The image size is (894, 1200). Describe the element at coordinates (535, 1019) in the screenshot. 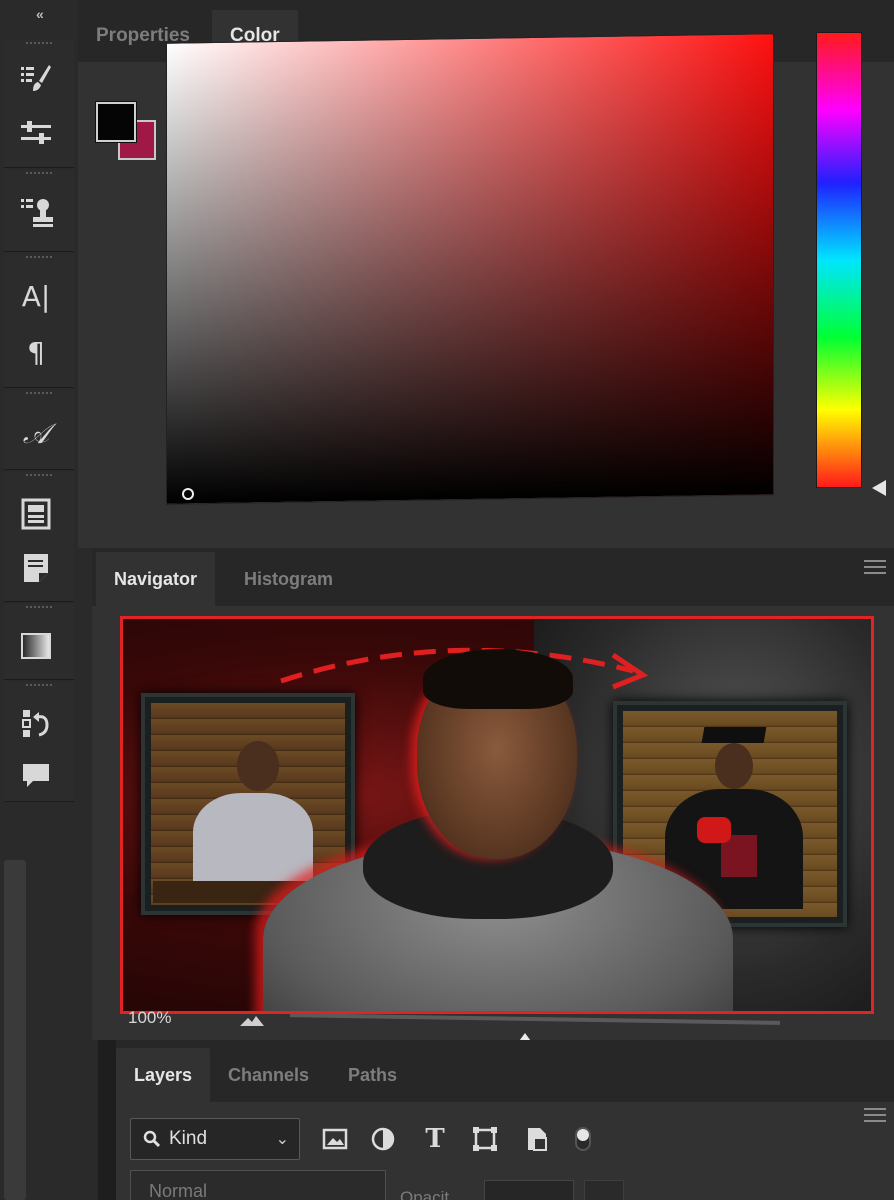

I see `zoom-slider-track` at that location.